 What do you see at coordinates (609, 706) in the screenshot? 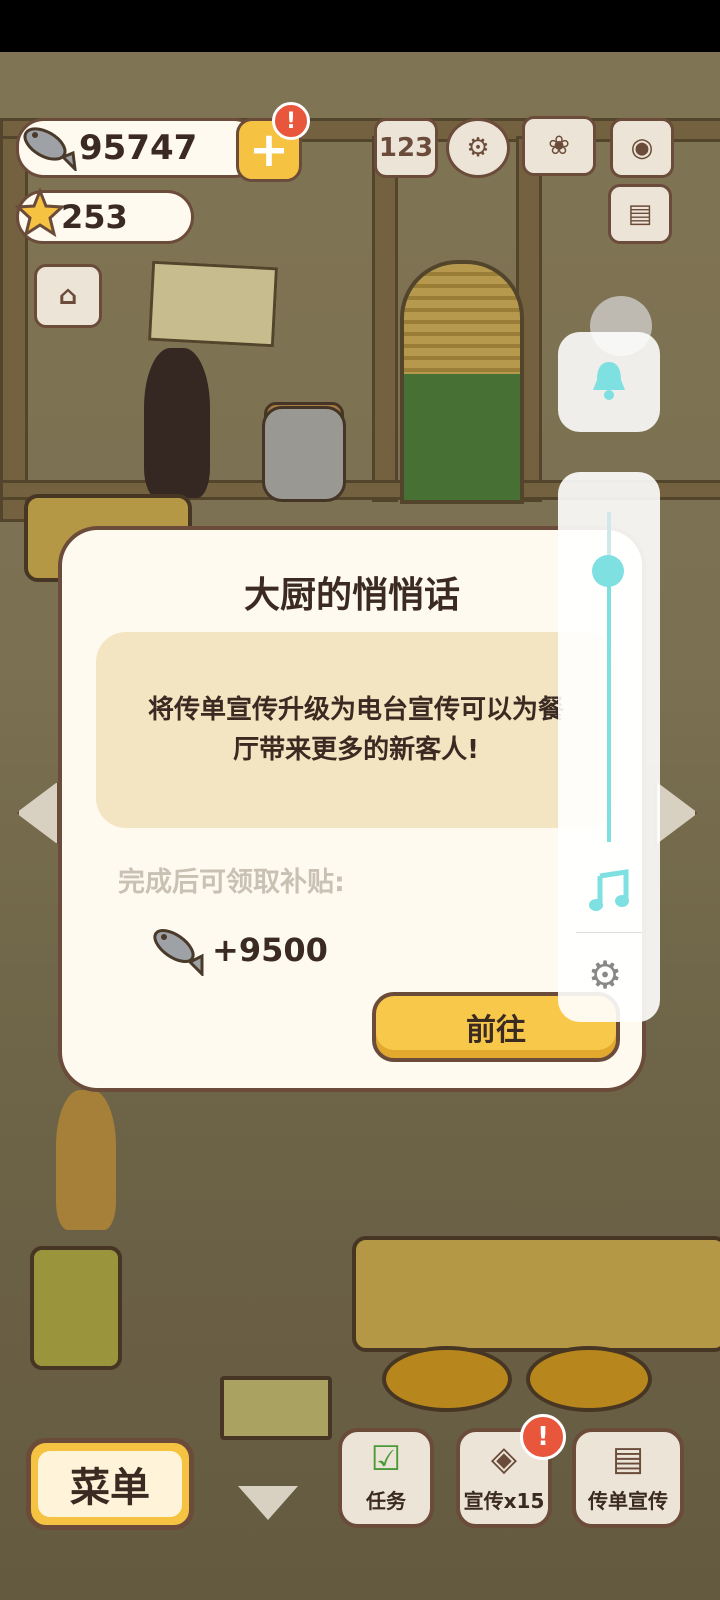
I see `volume-slider-fill` at bounding box center [609, 706].